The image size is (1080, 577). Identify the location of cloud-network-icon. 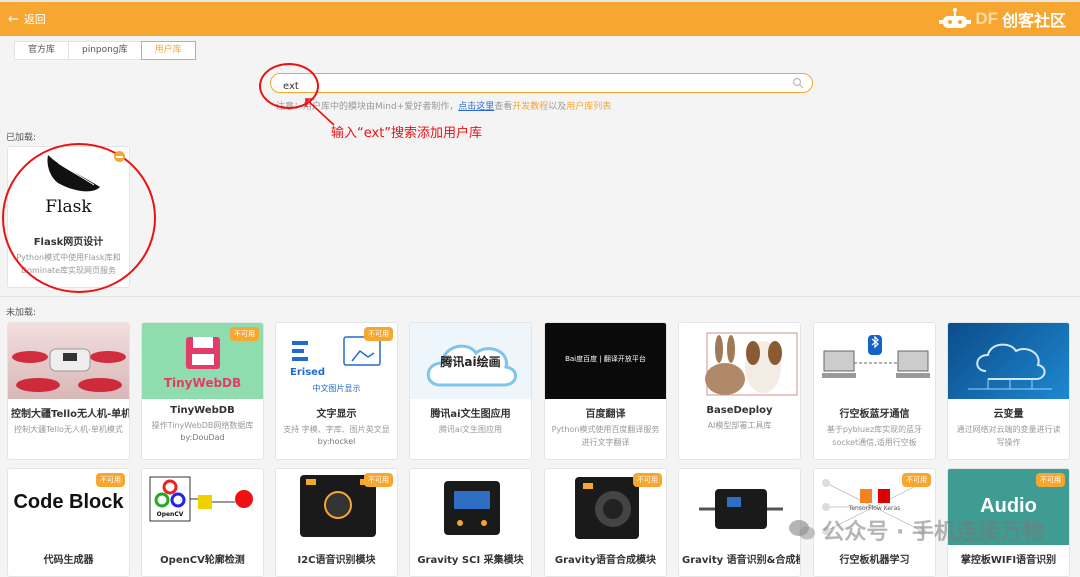
(1010, 366).